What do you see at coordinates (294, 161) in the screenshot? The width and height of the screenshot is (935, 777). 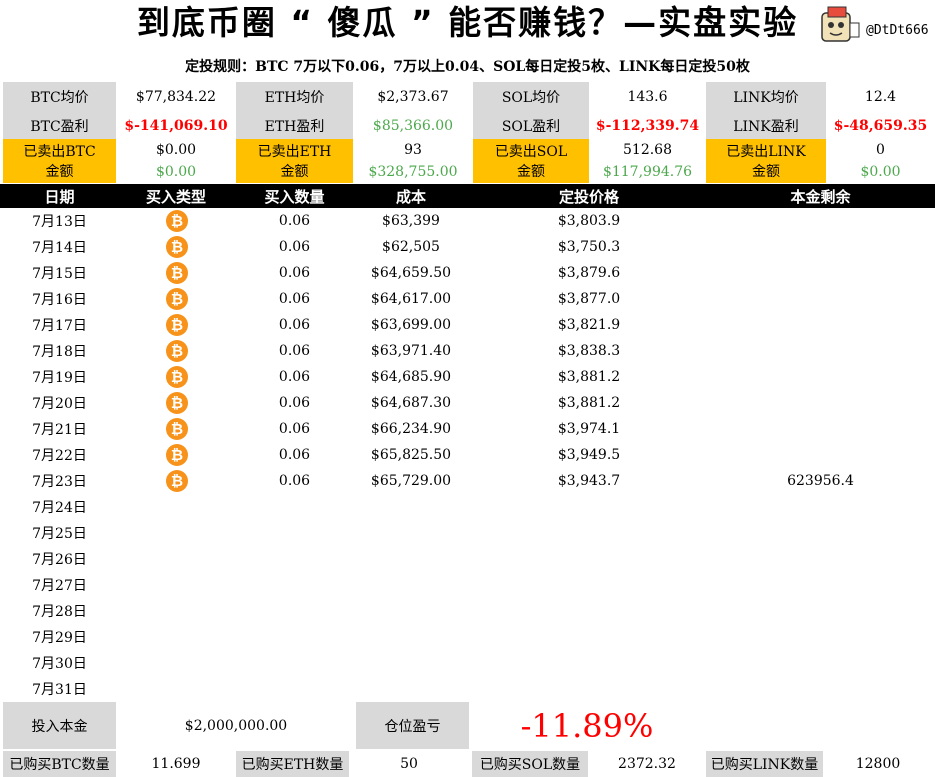 I see `sold-label: 已卖出ETH 金额` at bounding box center [294, 161].